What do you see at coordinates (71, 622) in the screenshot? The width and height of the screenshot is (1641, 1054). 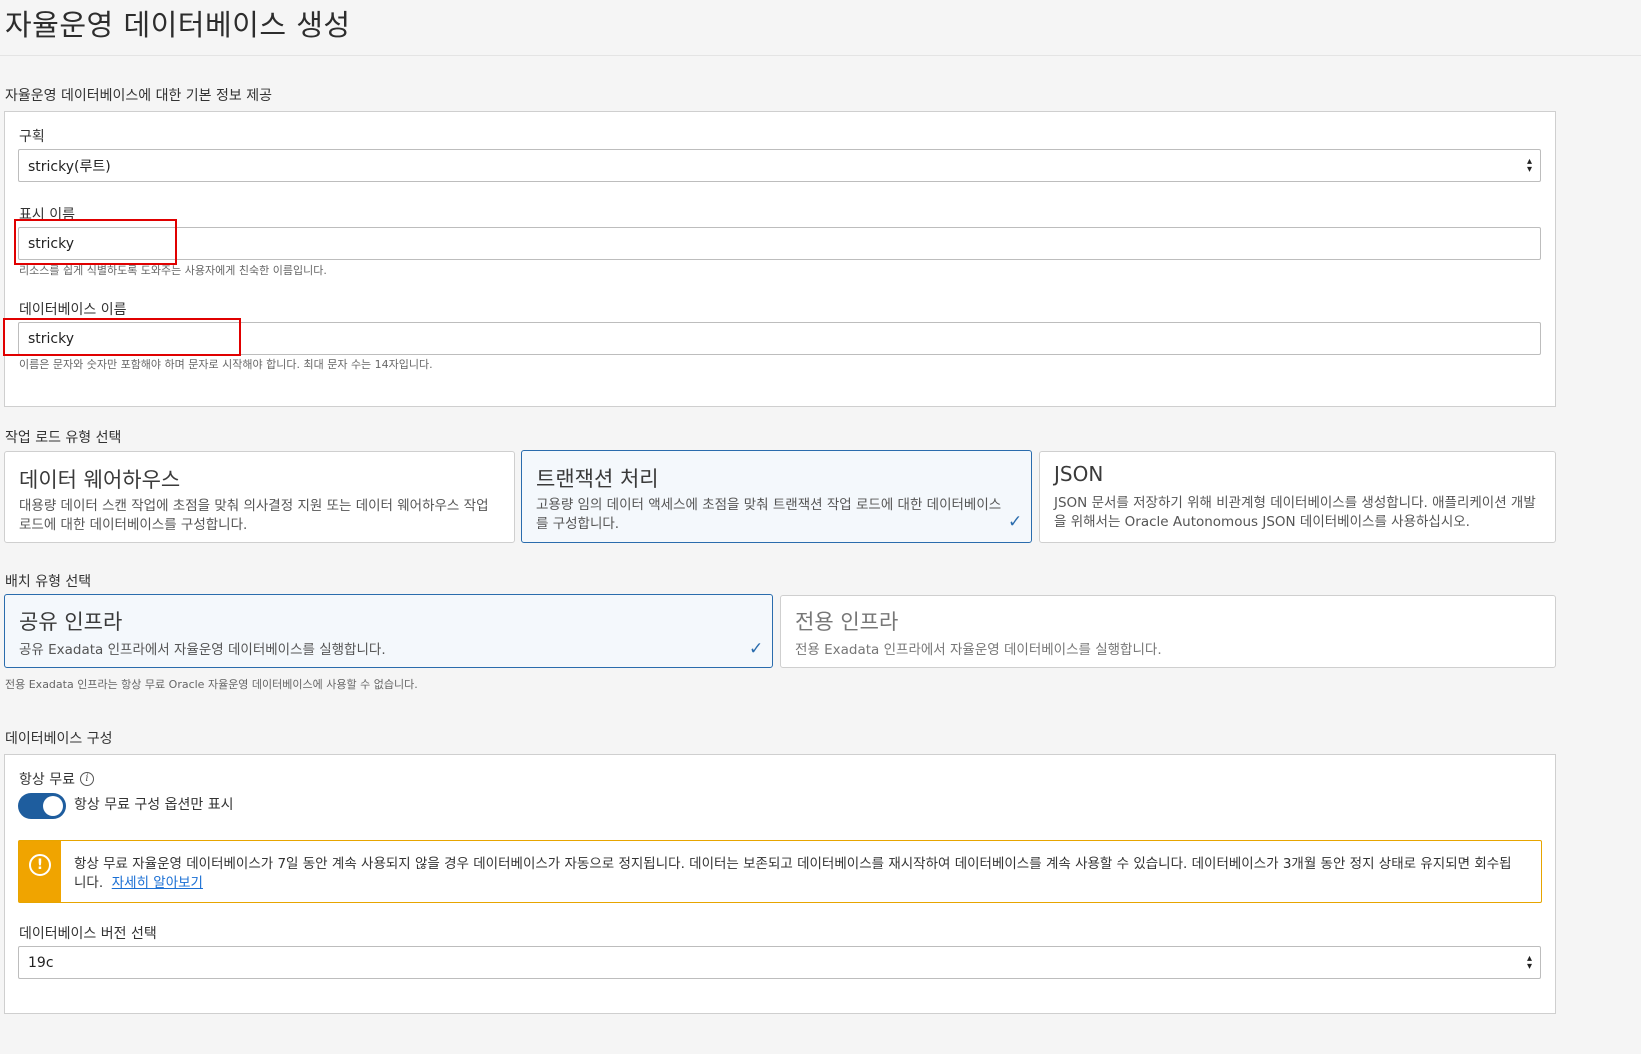 I see `card-title: 공유 인프라` at bounding box center [71, 622].